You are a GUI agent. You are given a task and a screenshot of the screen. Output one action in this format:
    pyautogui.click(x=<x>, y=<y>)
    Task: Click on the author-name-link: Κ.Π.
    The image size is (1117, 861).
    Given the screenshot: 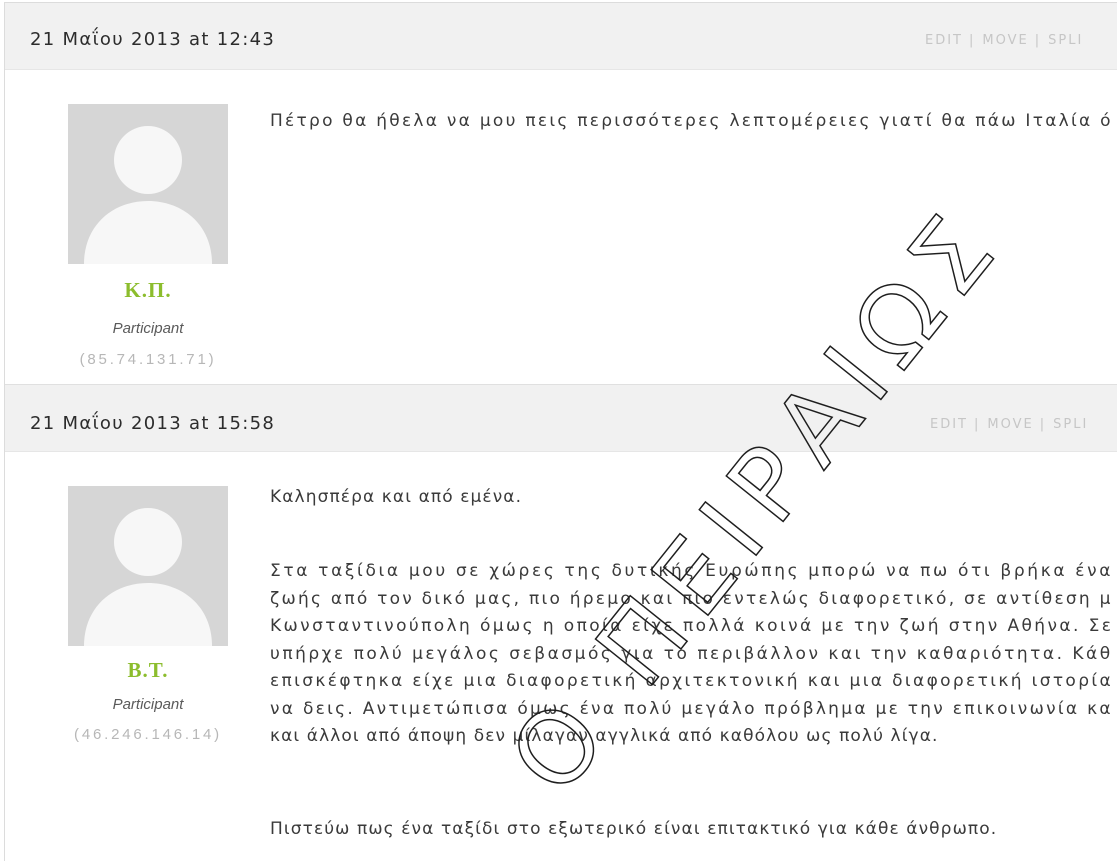 What is the action you would take?
    pyautogui.click(x=148, y=290)
    